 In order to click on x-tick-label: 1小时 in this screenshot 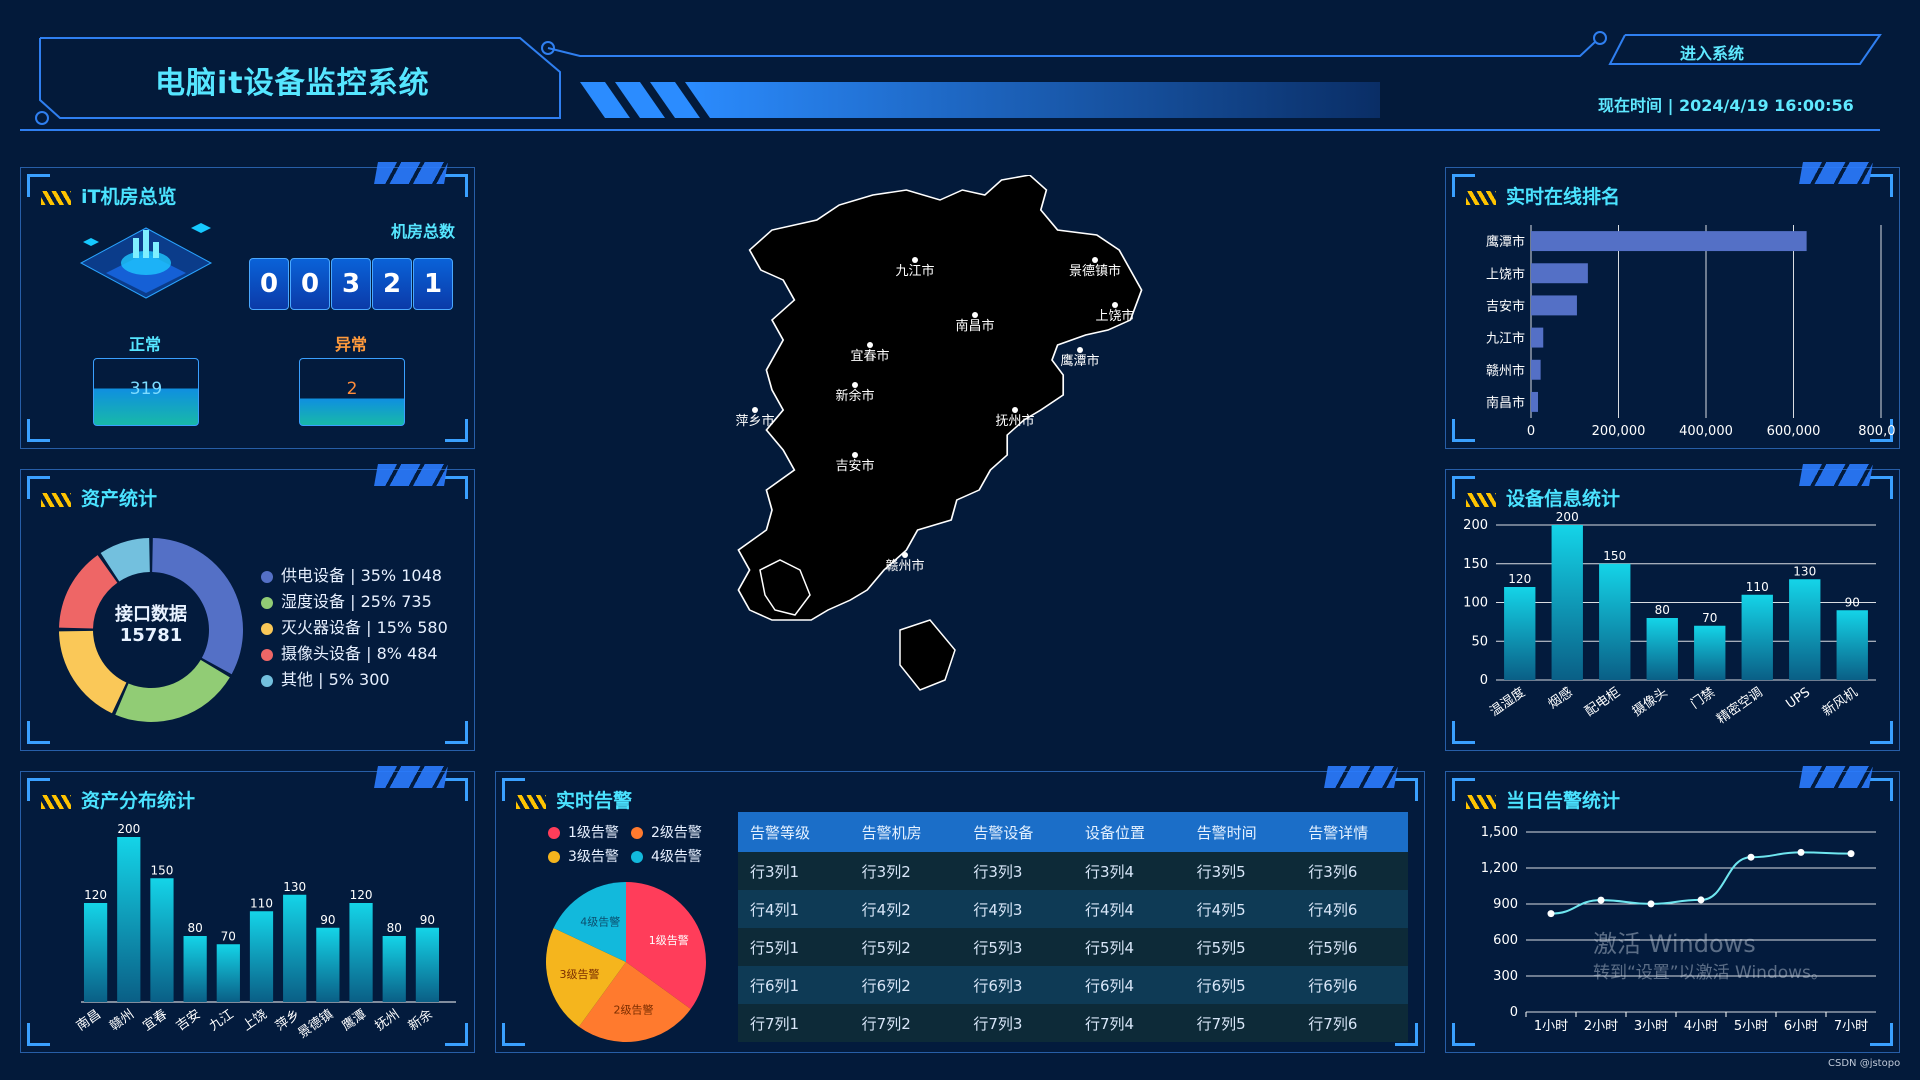, I will do `click(1551, 1026)`.